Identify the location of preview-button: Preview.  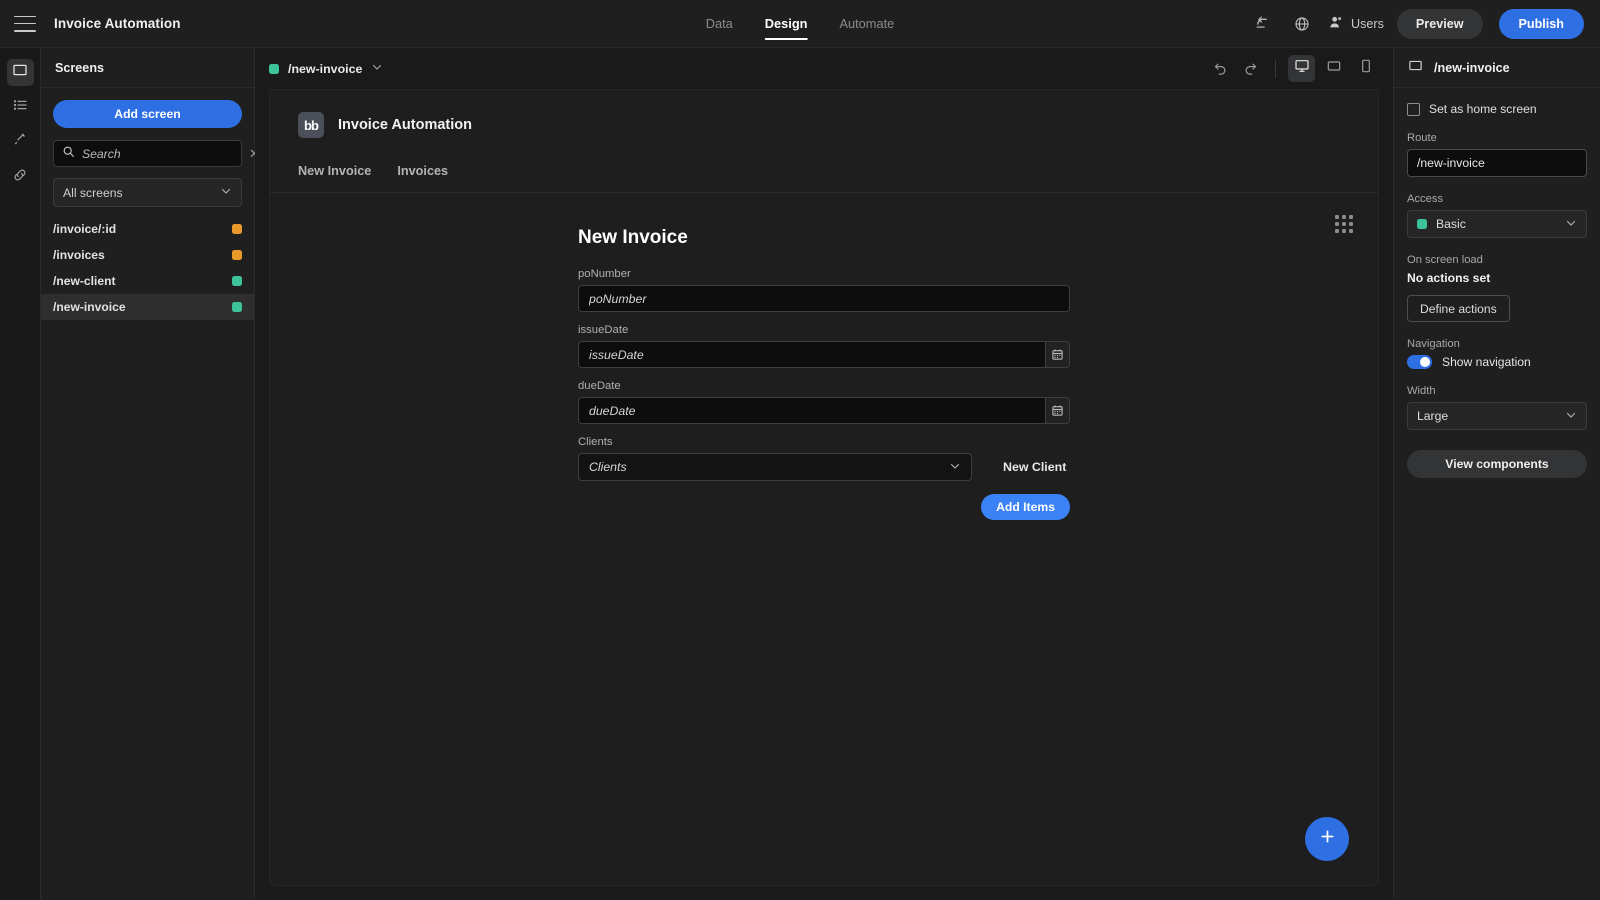
(1439, 23).